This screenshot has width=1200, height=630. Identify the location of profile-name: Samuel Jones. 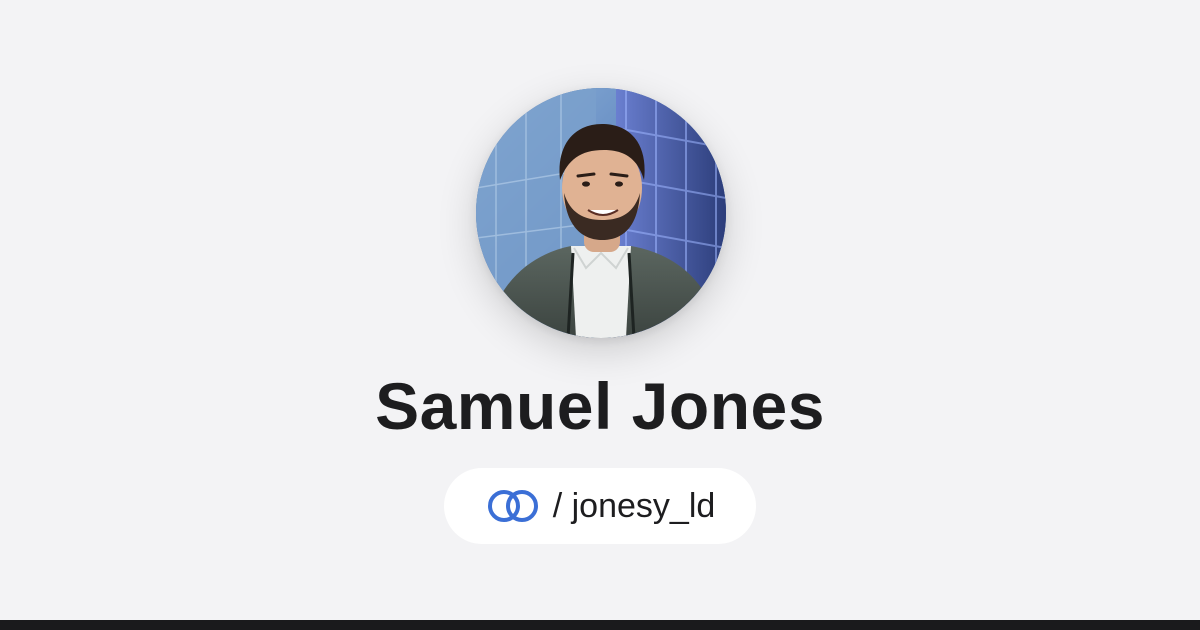
(600, 406).